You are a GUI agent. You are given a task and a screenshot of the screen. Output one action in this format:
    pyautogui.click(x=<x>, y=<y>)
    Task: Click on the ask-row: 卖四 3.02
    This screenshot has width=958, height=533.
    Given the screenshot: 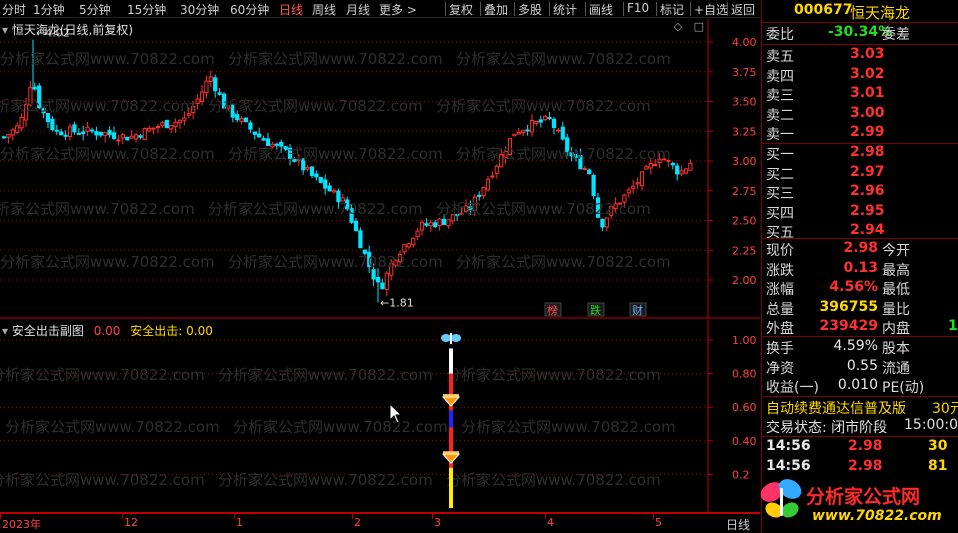 What is the action you would take?
    pyautogui.click(x=861, y=75)
    